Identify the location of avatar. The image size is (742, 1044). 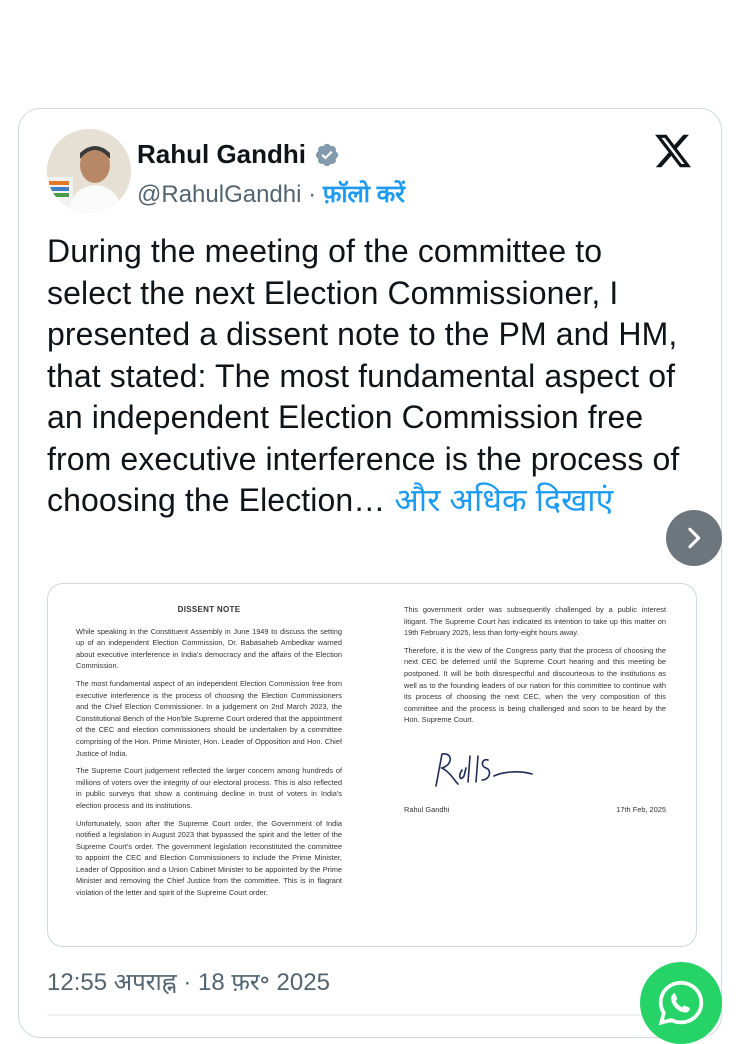
(89, 171).